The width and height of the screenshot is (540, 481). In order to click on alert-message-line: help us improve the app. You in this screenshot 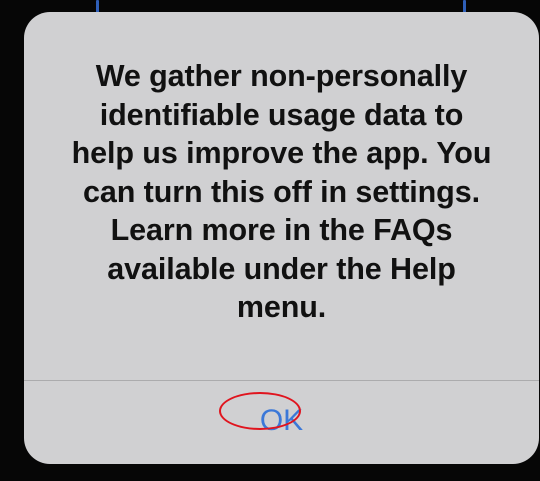, I will do `click(281, 153)`.